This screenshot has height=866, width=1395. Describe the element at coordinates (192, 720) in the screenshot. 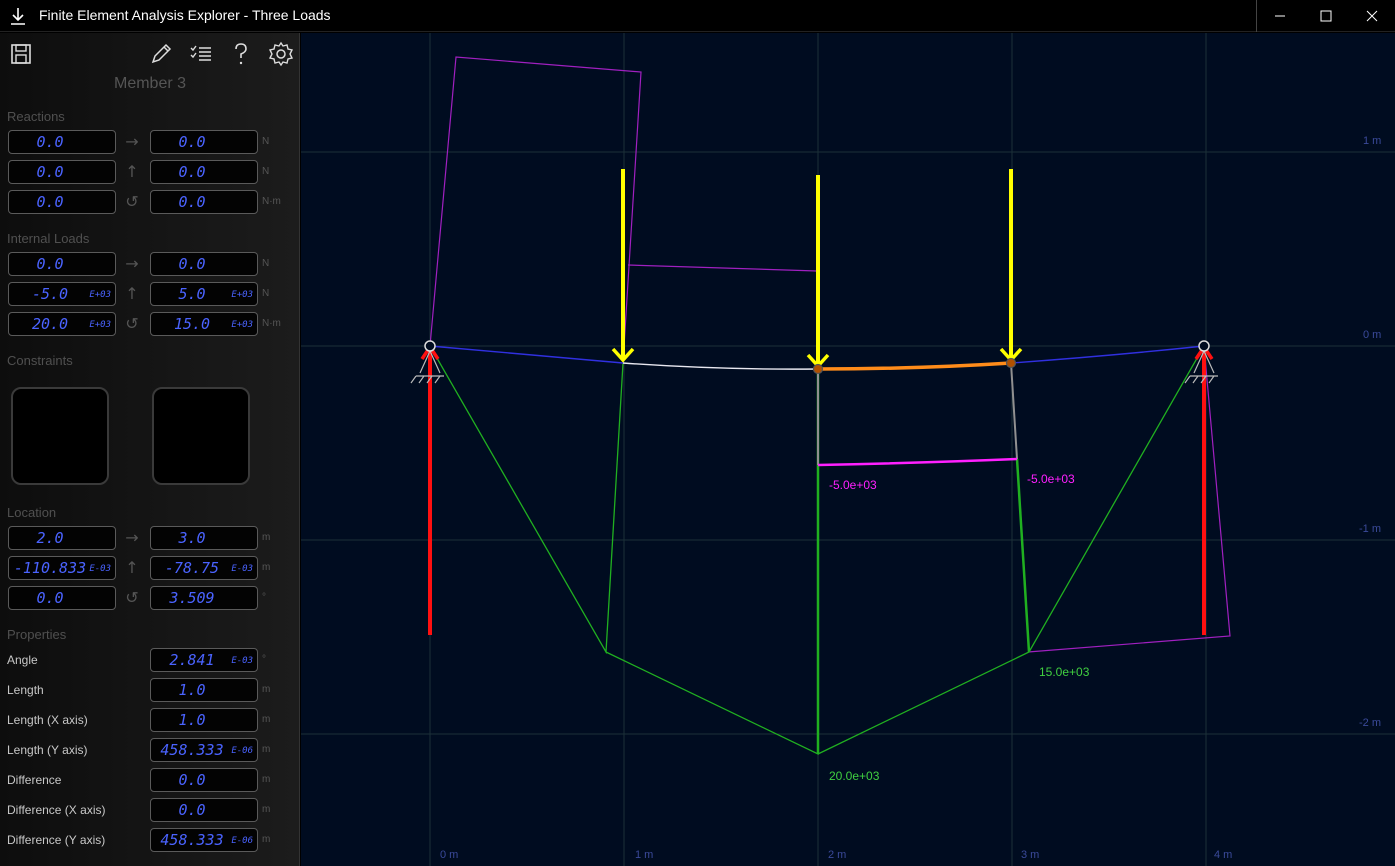

I see `property-field-2-value: 1.0` at that location.